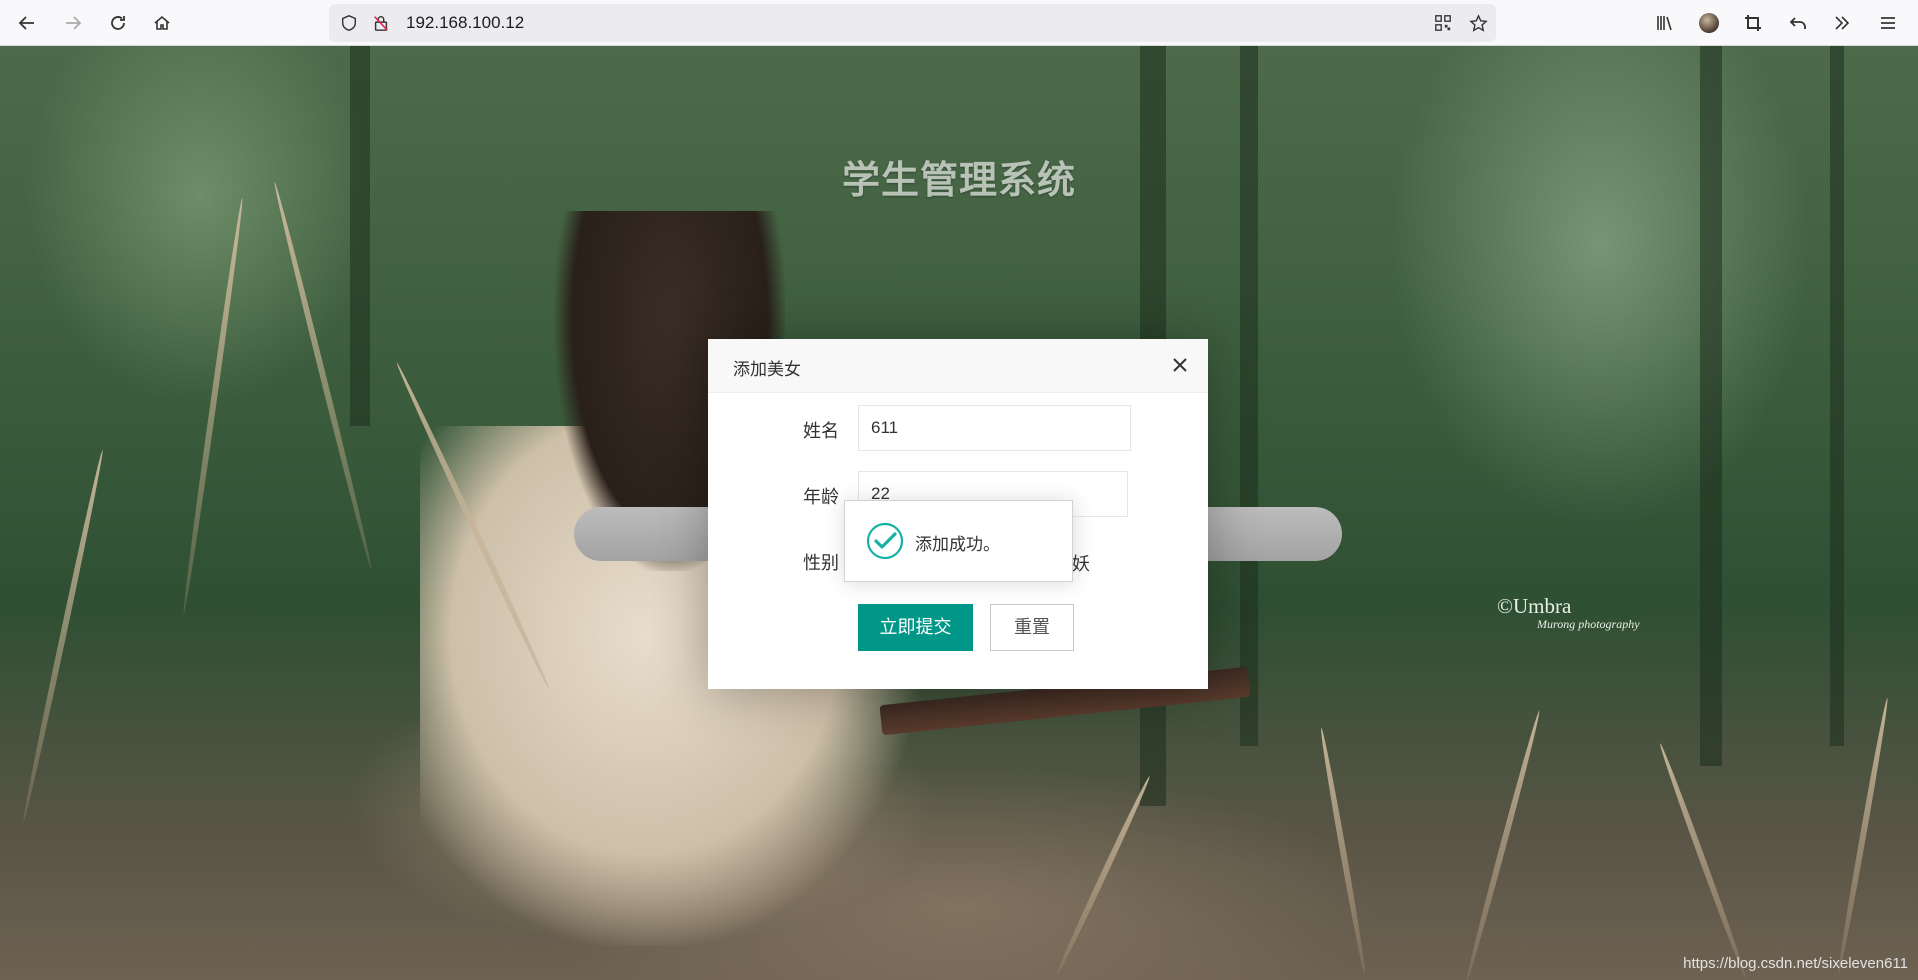 This screenshot has width=1918, height=980. Describe the element at coordinates (1180, 365) in the screenshot. I see `close-icon` at that location.